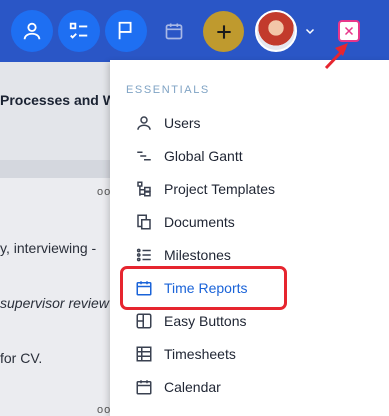 Image resolution: width=389 pixels, height=416 pixels. I want to click on highlight-box, so click(203, 288).